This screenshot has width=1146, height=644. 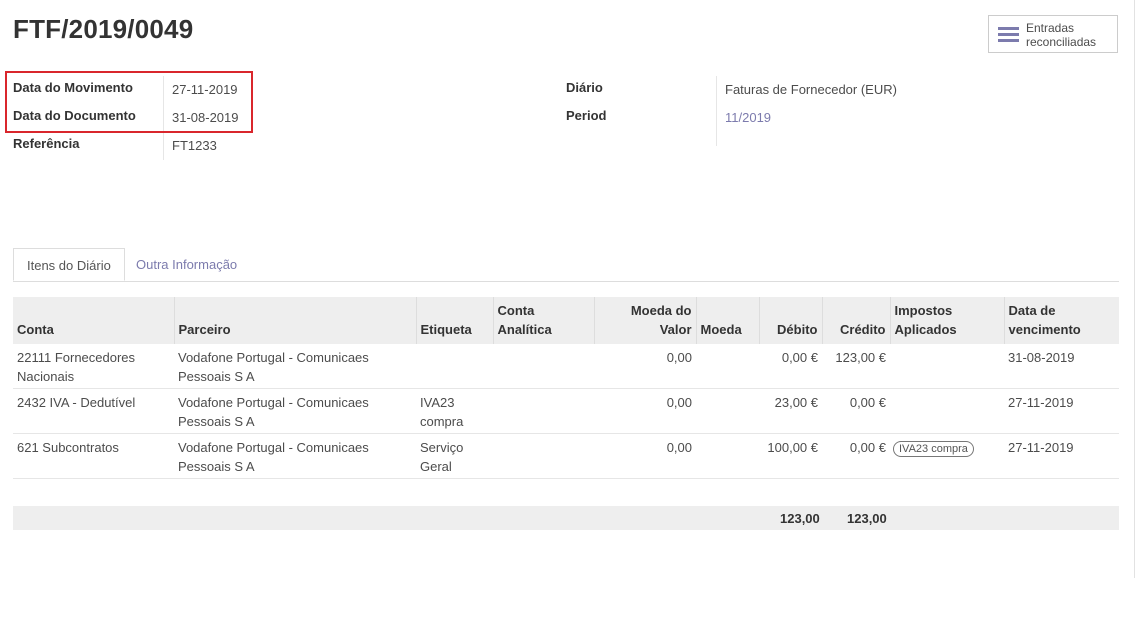 I want to click on total-debit: 123,00, so click(x=800, y=518).